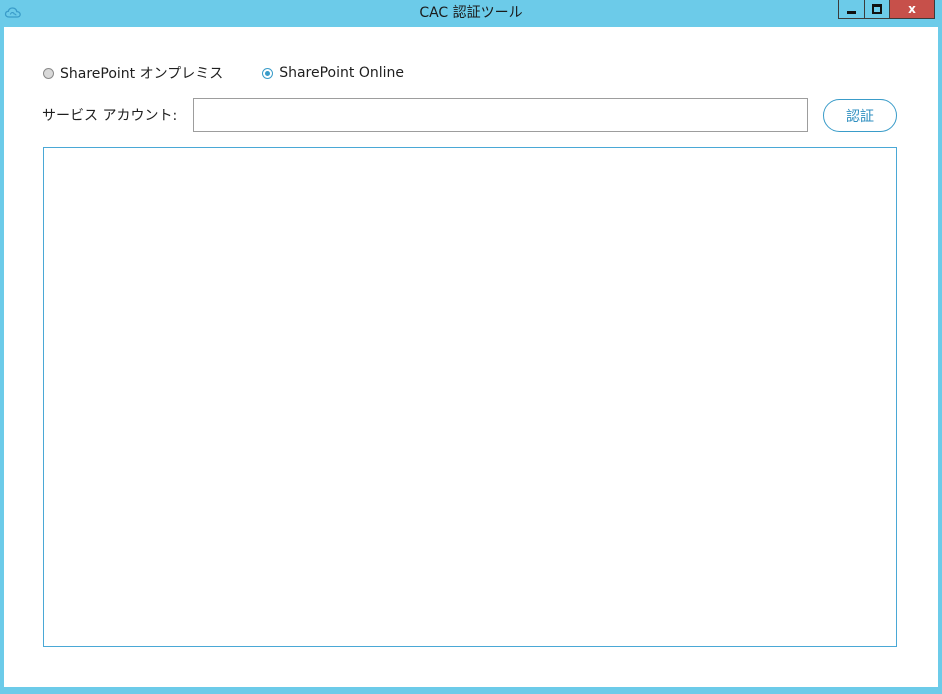  I want to click on minimize-button, so click(851, 9).